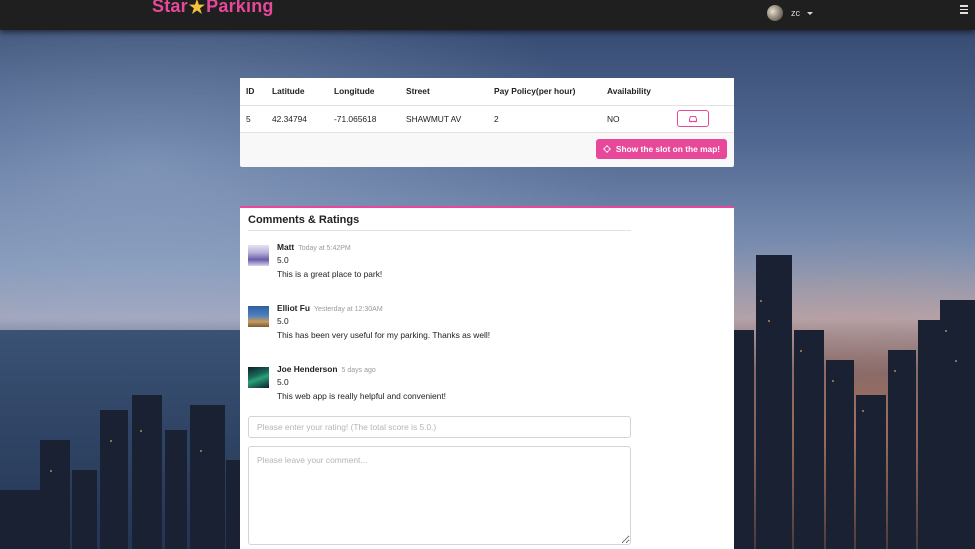 The height and width of the screenshot is (549, 975). Describe the element at coordinates (297, 91) in the screenshot. I see `header-latitude: Latitude` at that location.